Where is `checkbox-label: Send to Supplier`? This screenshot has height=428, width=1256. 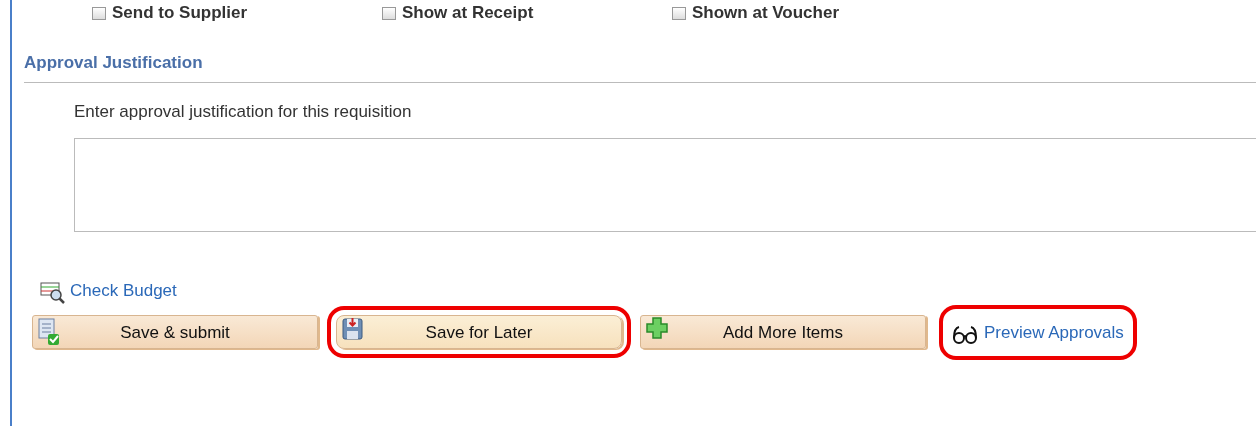
checkbox-label: Send to Supplier is located at coordinates (180, 13).